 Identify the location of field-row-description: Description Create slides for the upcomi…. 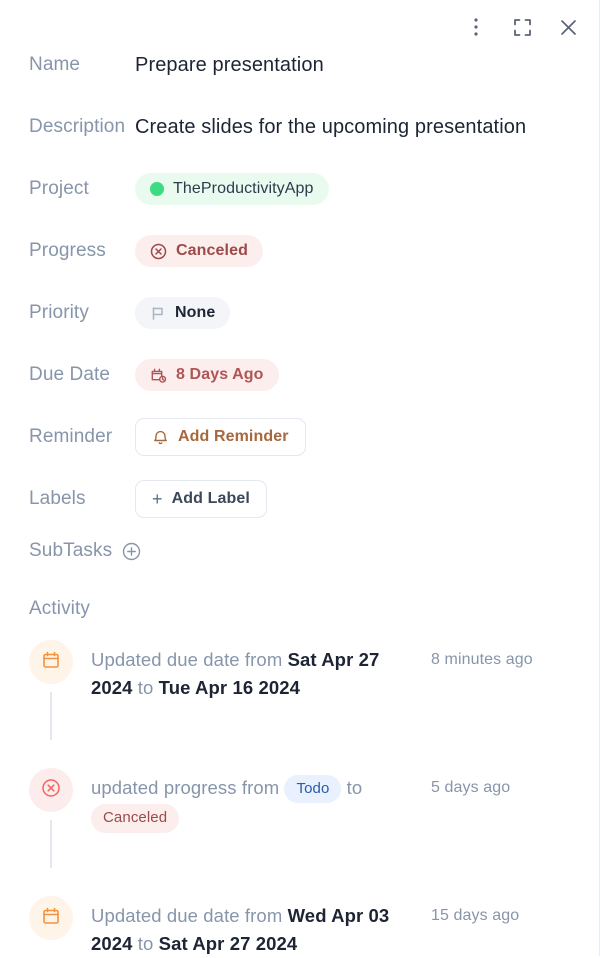
(299, 127).